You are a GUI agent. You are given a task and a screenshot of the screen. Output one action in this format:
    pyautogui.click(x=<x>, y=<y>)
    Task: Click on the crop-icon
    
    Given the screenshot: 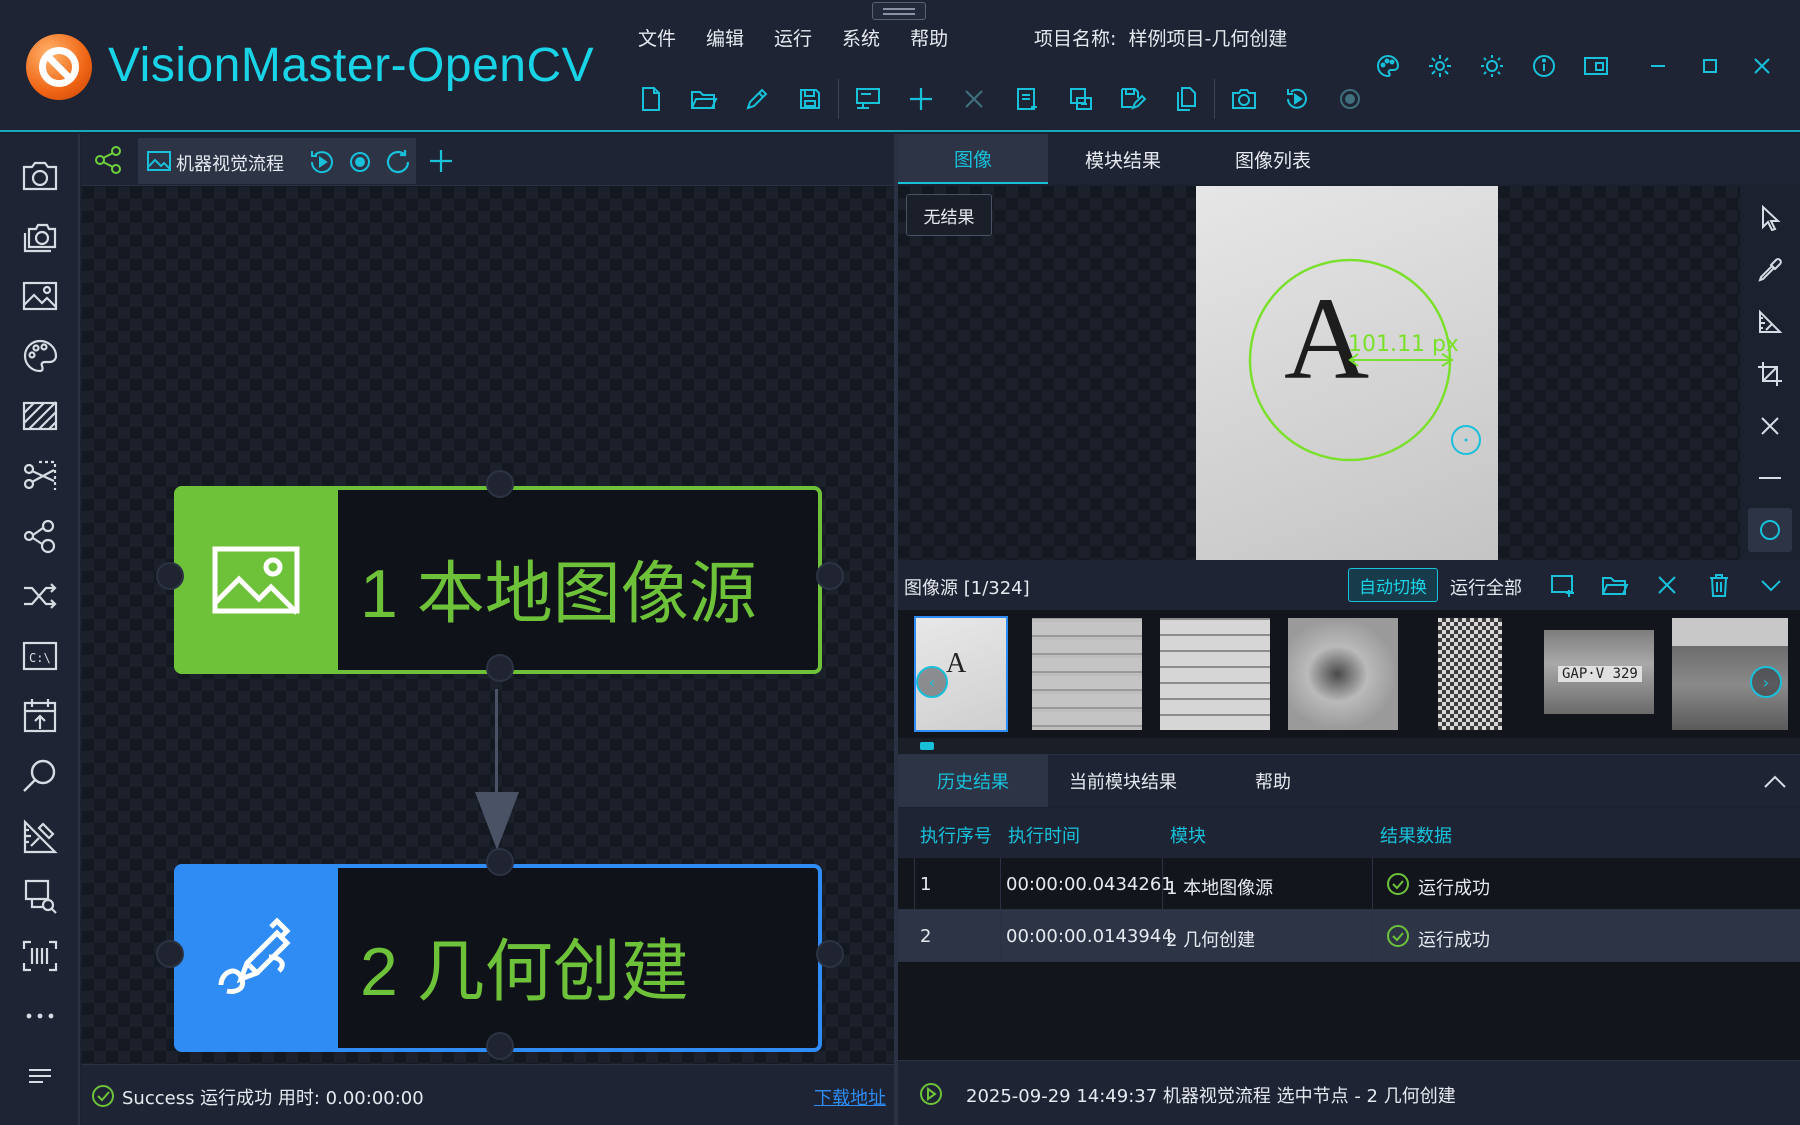 What is the action you would take?
    pyautogui.click(x=1770, y=374)
    